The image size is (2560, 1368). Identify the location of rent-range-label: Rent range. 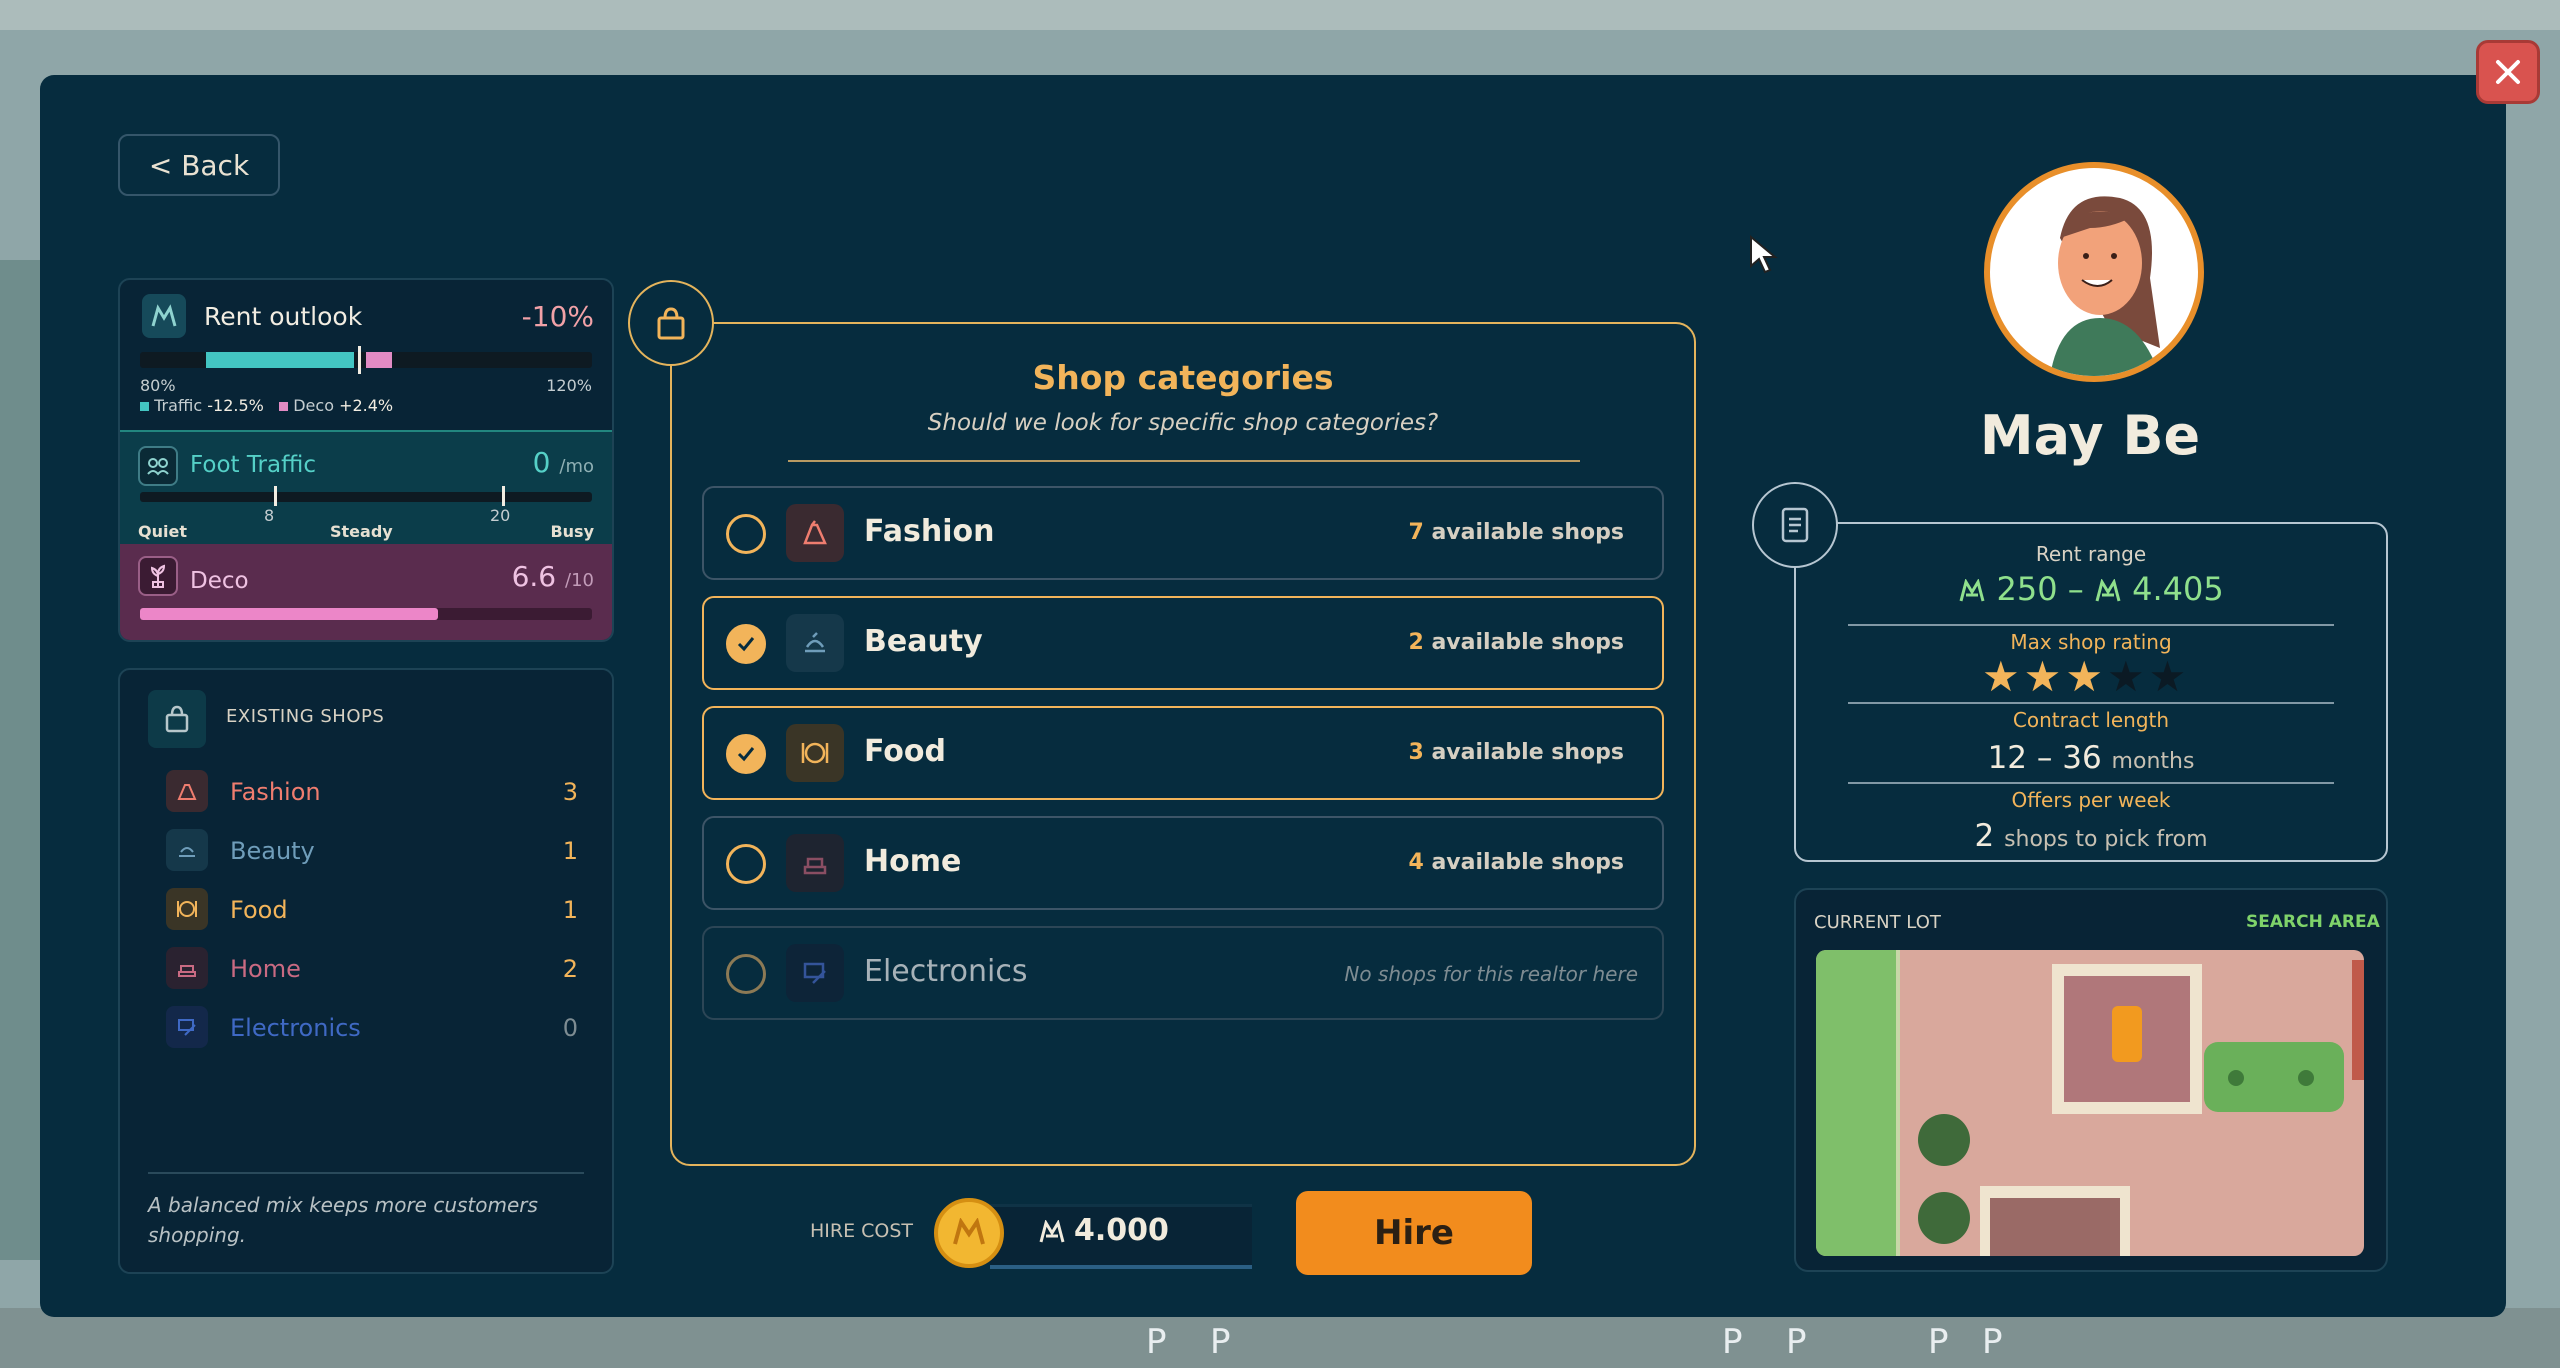
(2091, 554).